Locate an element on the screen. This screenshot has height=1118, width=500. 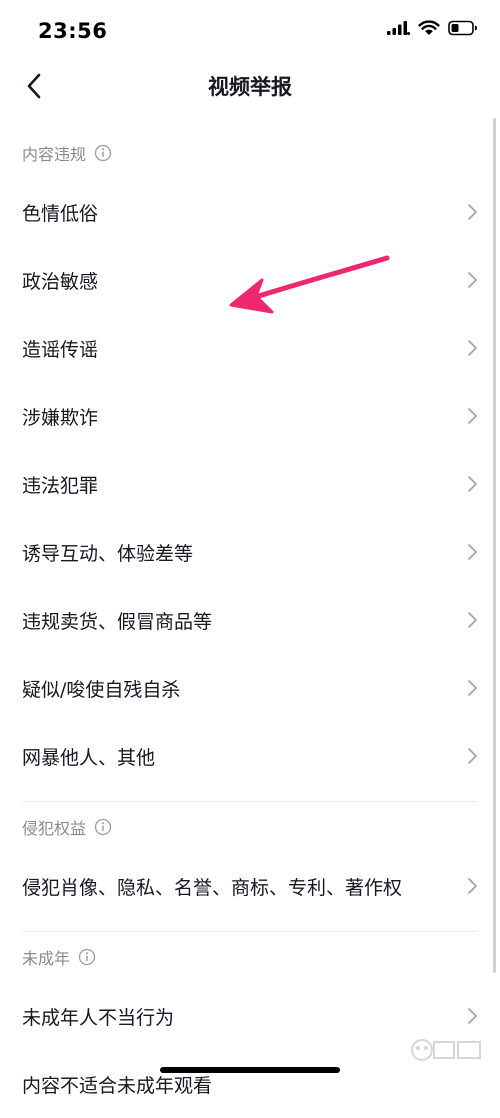
home-indicator is located at coordinates (250, 1070).